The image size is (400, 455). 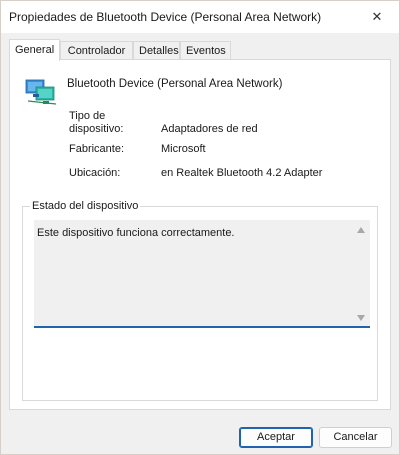 What do you see at coordinates (361, 273) in the screenshot?
I see `status-scrollbar` at bounding box center [361, 273].